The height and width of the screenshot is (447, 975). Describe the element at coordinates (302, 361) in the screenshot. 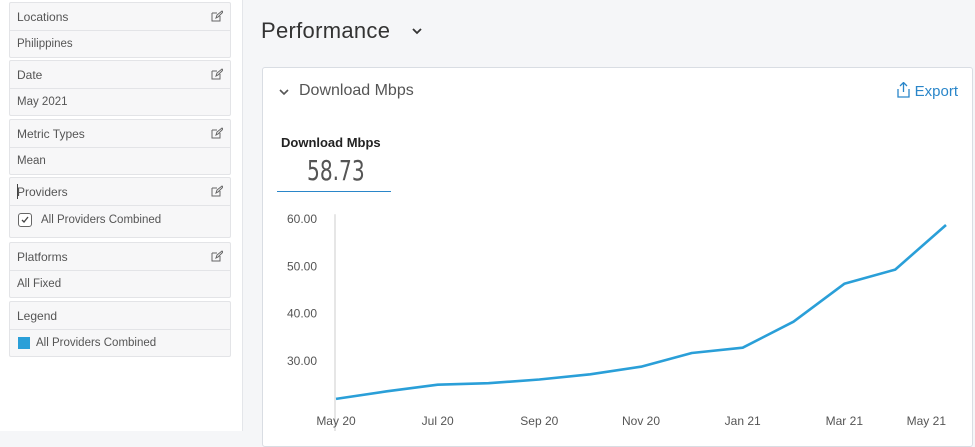

I see `y-tick-label: 30.00` at that location.